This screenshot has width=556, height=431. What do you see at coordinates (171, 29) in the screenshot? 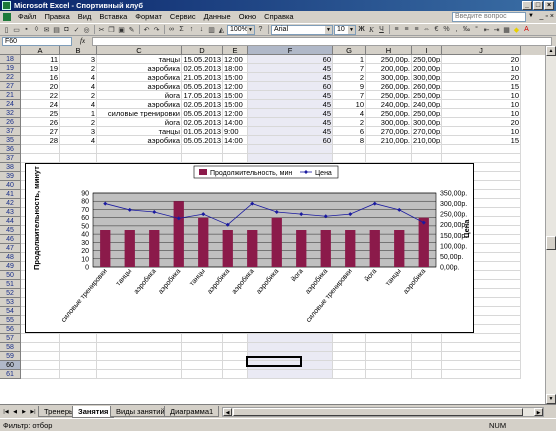
I see `hyperlink-icon: ∞` at bounding box center [171, 29].